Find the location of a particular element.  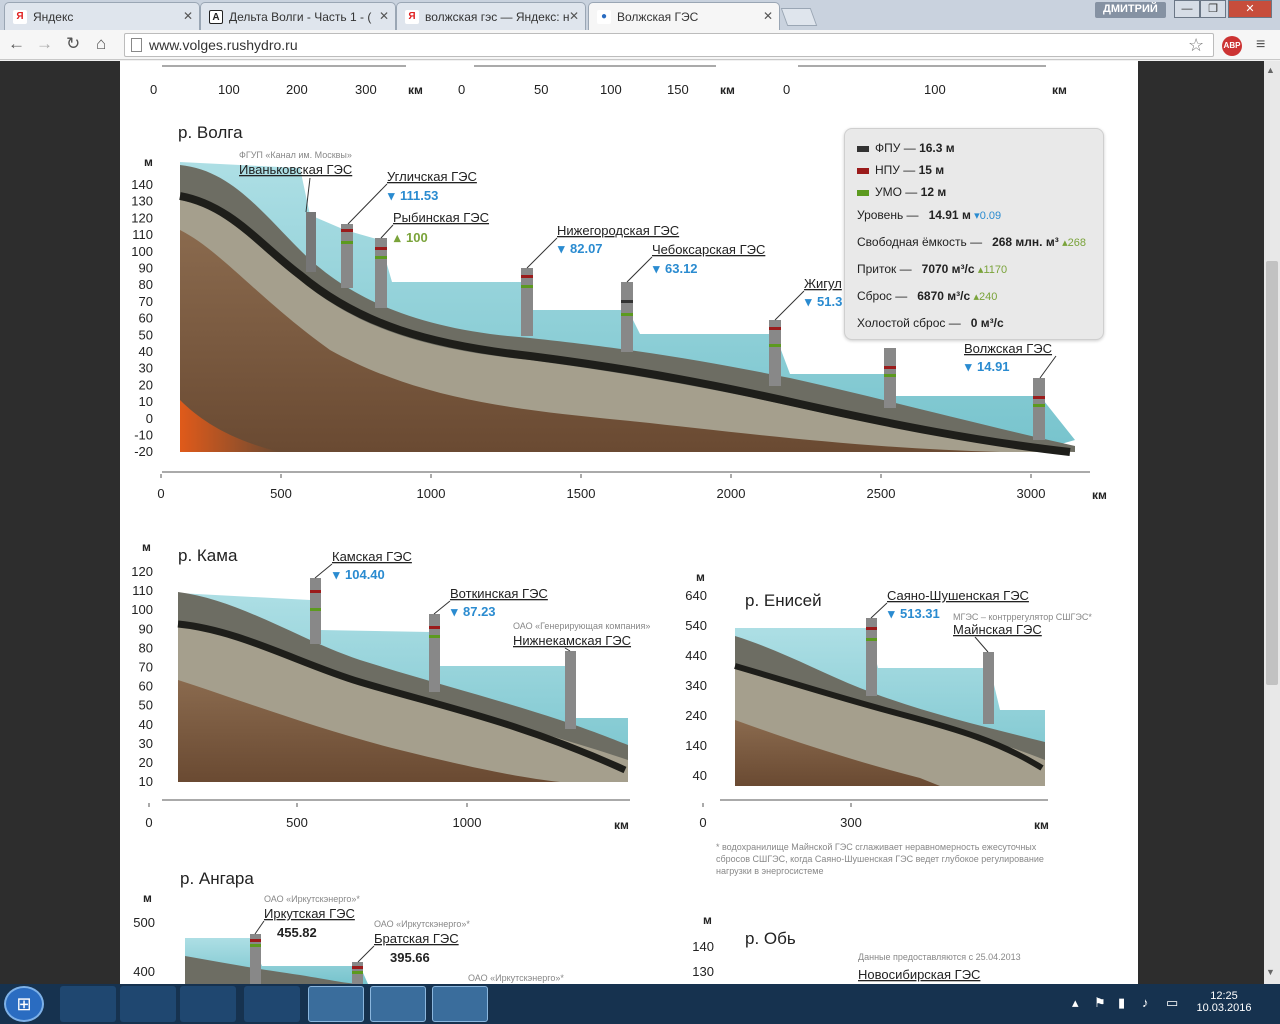

npu-row: НПУ — 15 м is located at coordinates (900, 170).